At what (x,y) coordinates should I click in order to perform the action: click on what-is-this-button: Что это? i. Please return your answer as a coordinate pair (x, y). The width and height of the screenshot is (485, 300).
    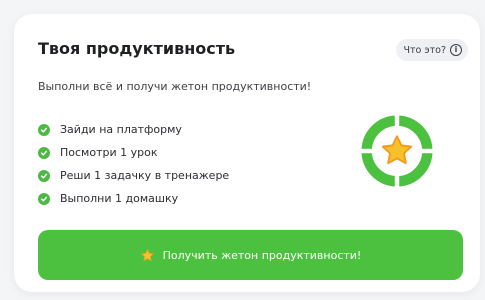
    Looking at the image, I should click on (431, 50).